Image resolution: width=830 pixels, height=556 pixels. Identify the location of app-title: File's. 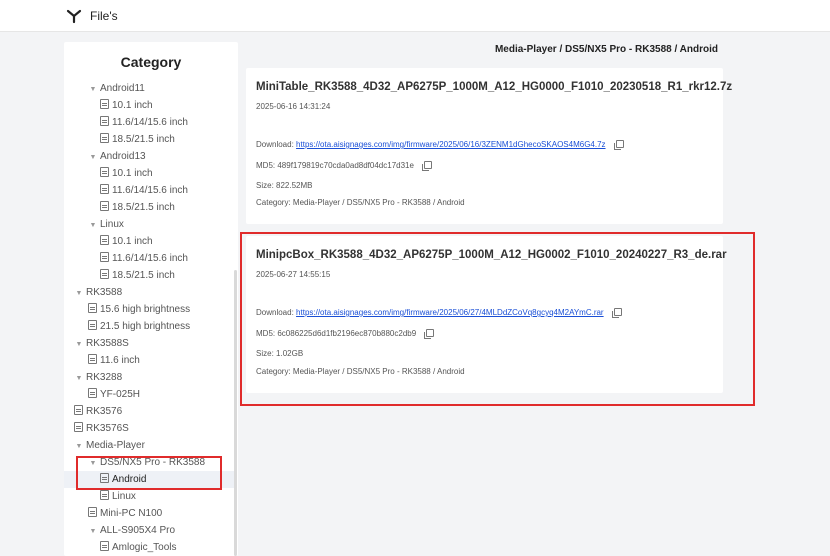
(104, 16).